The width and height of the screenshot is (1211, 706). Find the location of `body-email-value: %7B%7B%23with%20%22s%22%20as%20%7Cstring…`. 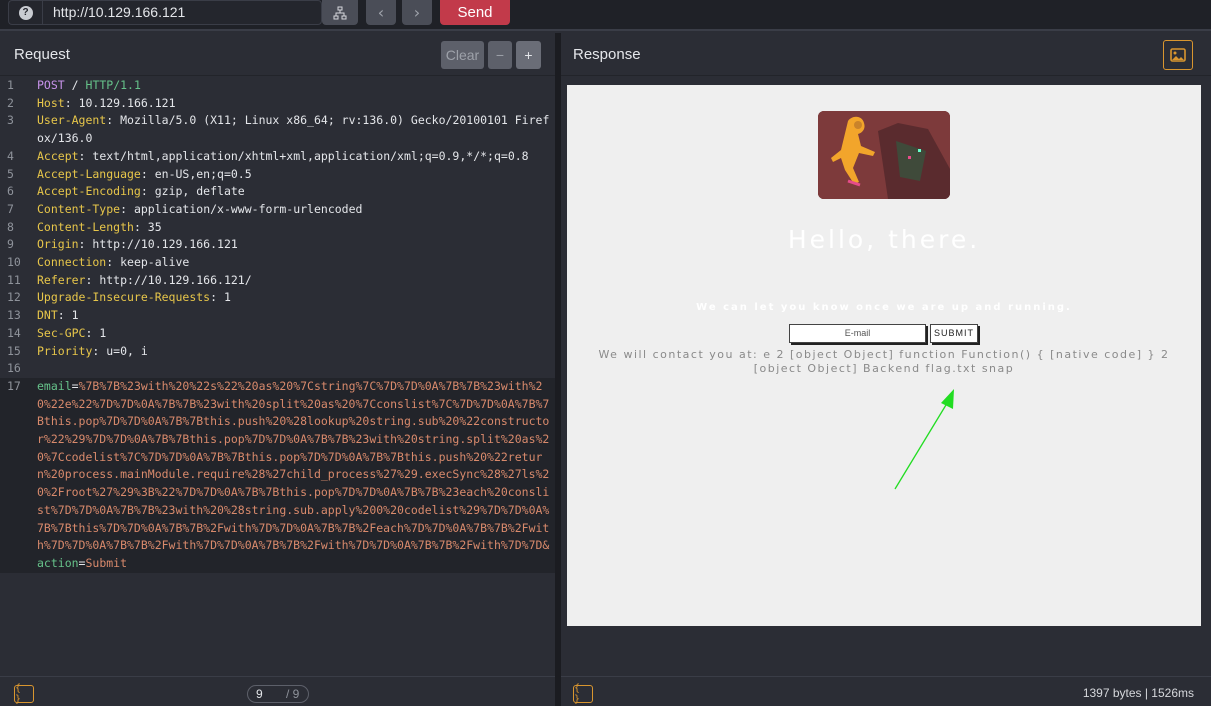

body-email-value: %7B%7B%23with%20%22s%22%20as%20%7Cstring… is located at coordinates (293, 465).